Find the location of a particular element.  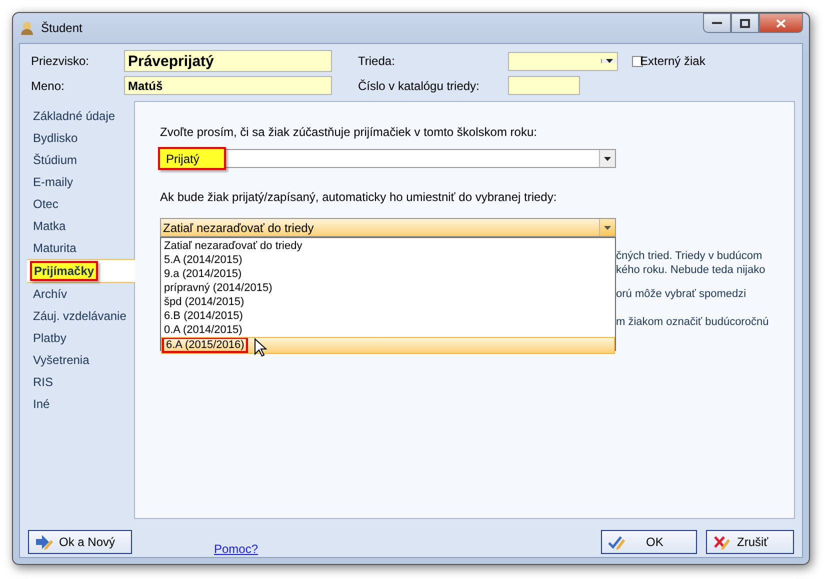

minimize-button is located at coordinates (717, 23).